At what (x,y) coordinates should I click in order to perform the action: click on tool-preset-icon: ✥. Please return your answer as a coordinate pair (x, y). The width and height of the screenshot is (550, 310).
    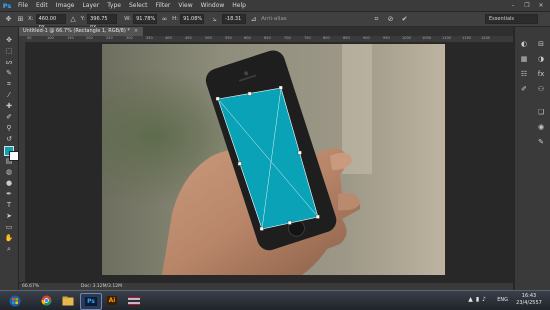
    Looking at the image, I should click on (8, 19).